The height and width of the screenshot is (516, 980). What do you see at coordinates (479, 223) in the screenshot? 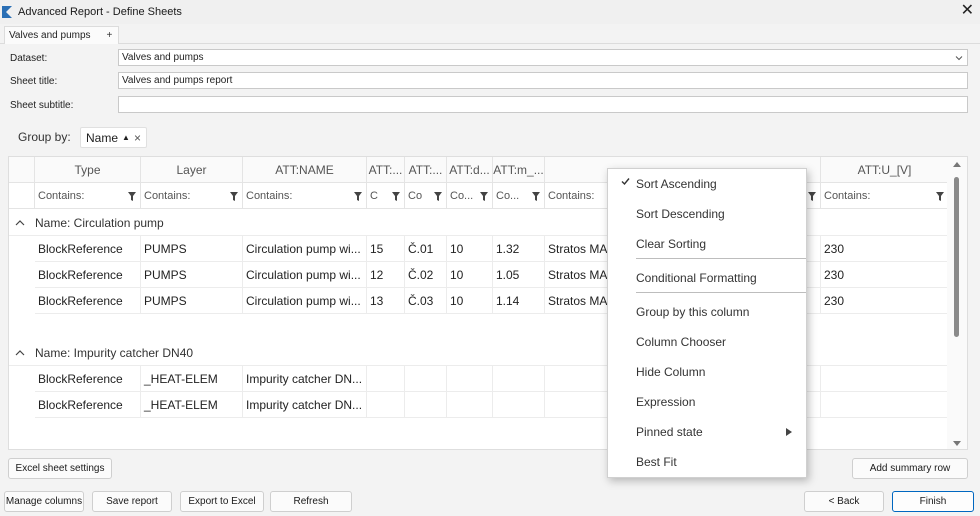
I see `group-row: Name: Circulation pump` at bounding box center [479, 223].